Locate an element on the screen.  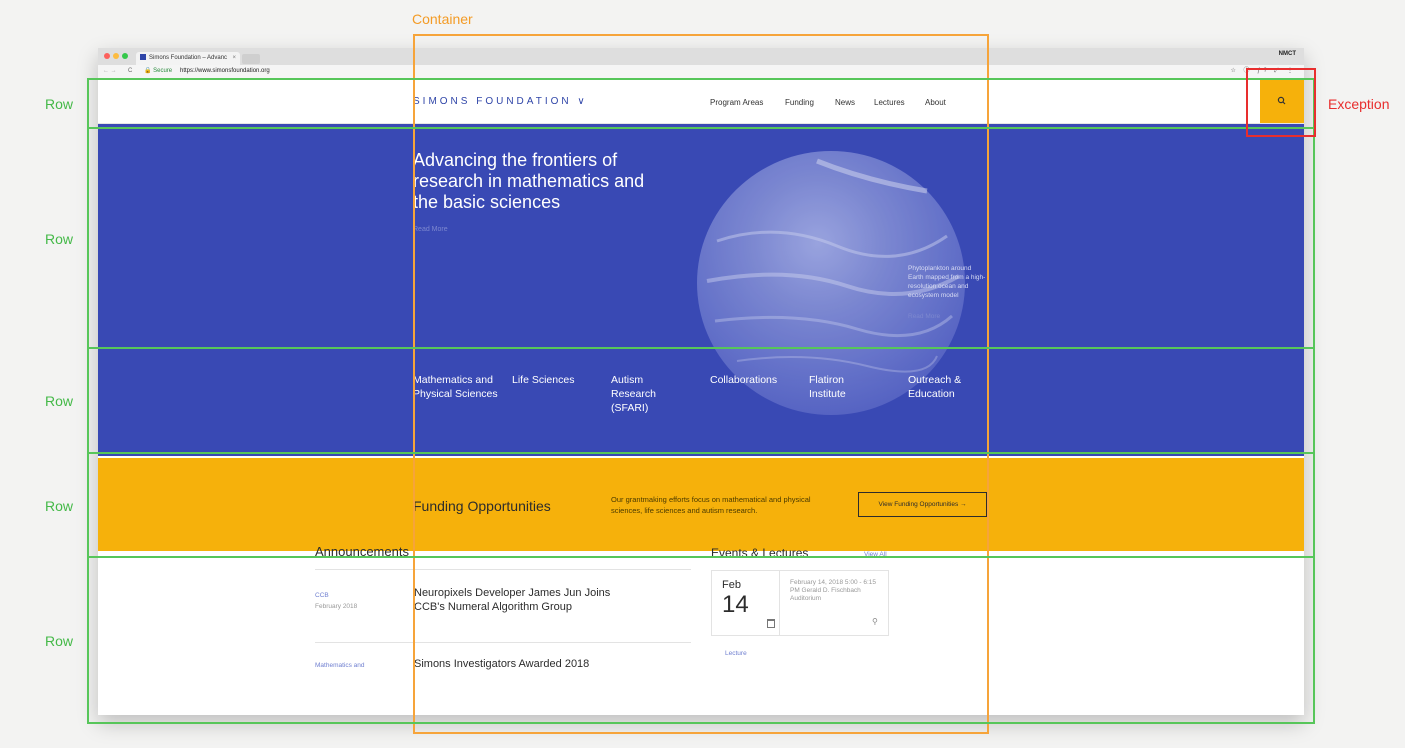
tab-title: Simons Foundation – Advanc is located at coordinates (188, 58).